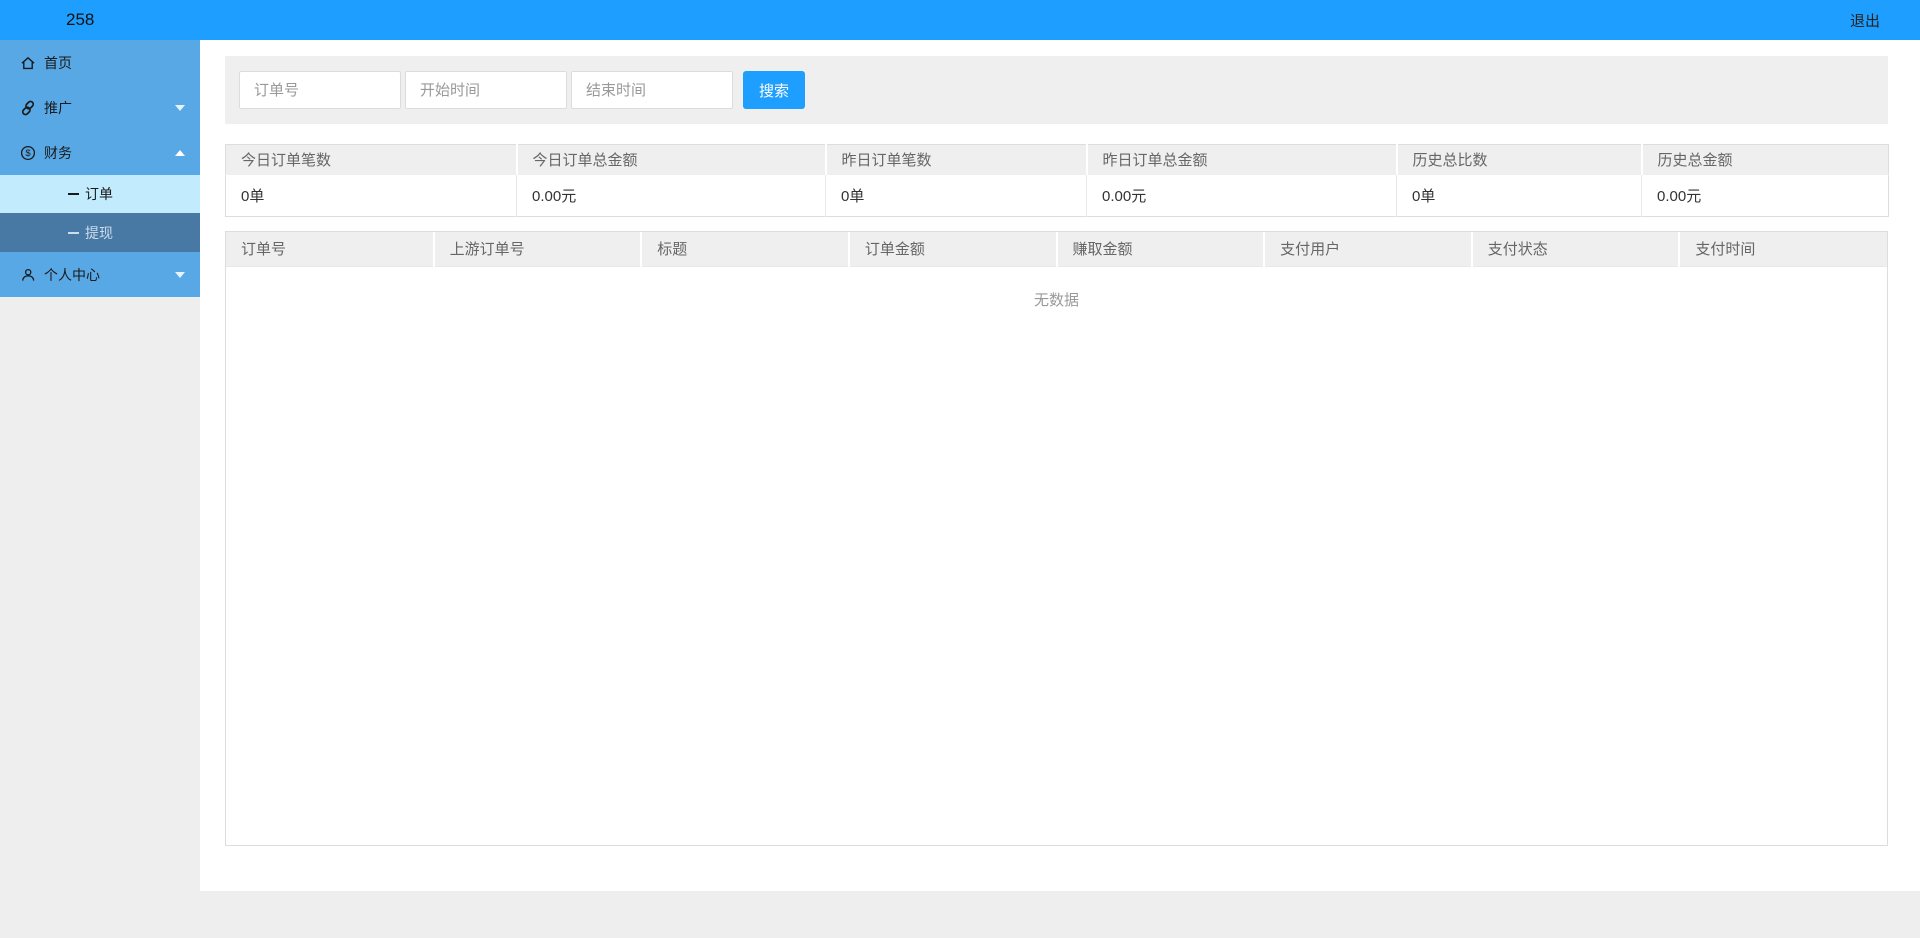 The width and height of the screenshot is (1920, 938). What do you see at coordinates (28, 275) in the screenshot?
I see `user-icon` at bounding box center [28, 275].